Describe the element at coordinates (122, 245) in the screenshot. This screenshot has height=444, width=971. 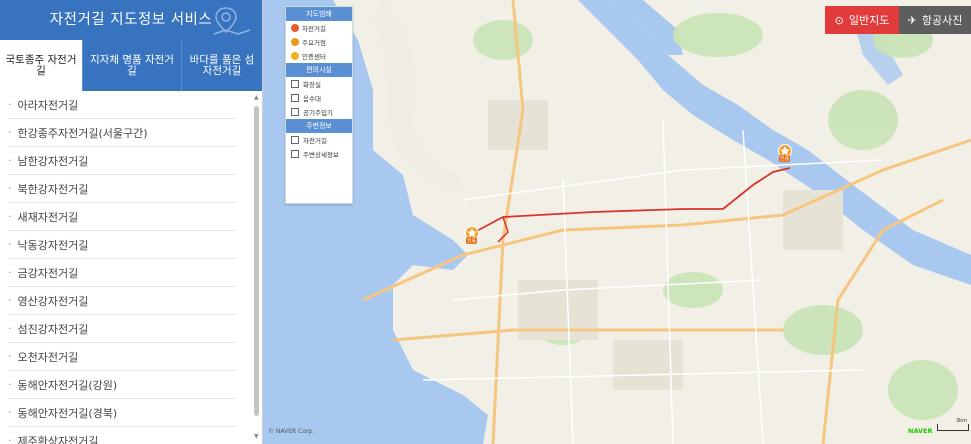
I see `list-item: · 낙동강자전거길` at that location.